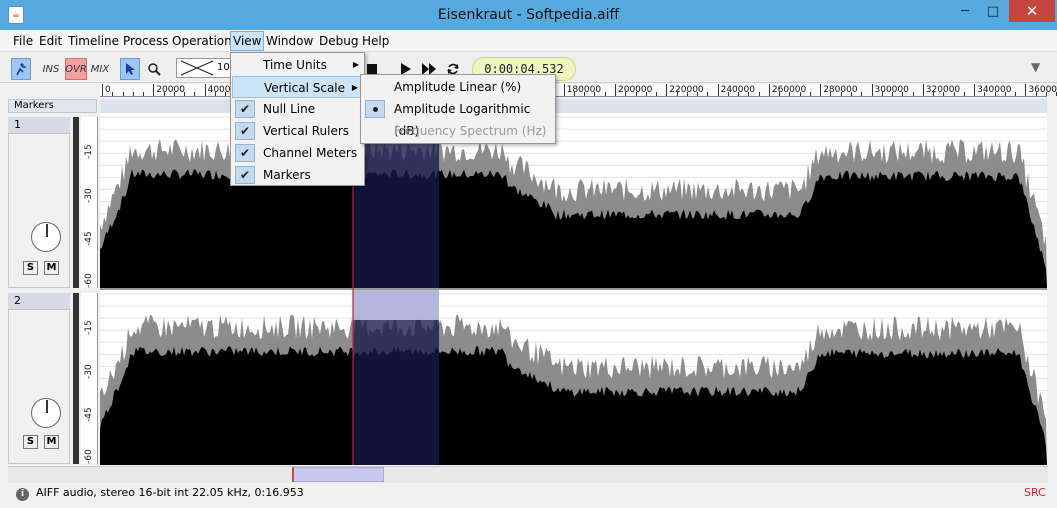 The image size is (1057, 508). I want to click on track-1-header: S M, so click(39, 210).